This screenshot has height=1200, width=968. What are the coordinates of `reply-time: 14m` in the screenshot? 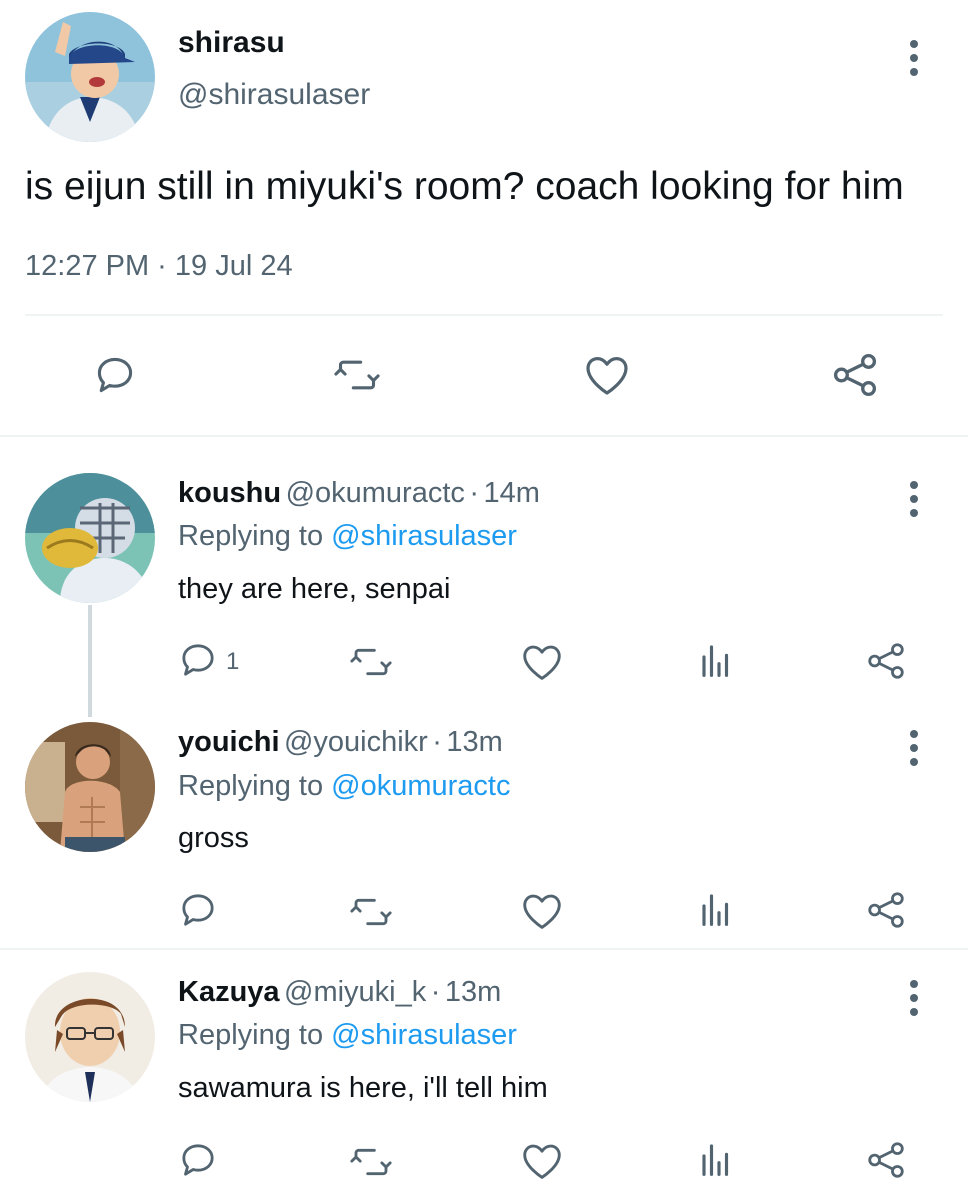 It's located at (511, 493).